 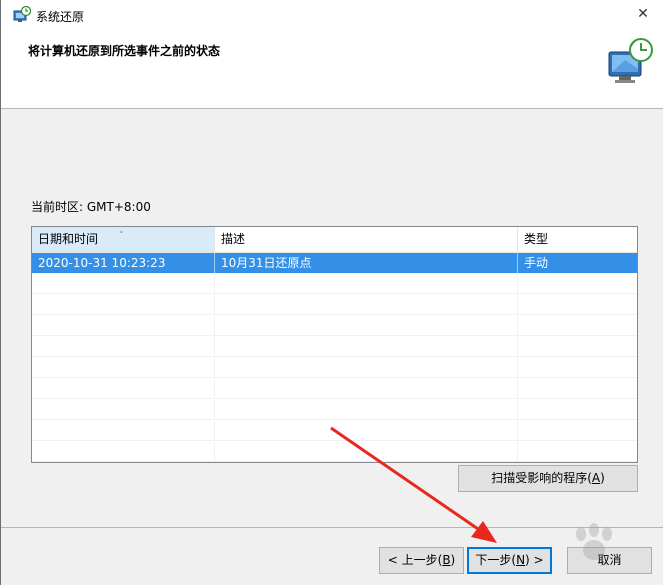 I want to click on cell-type: 手动, so click(x=536, y=263).